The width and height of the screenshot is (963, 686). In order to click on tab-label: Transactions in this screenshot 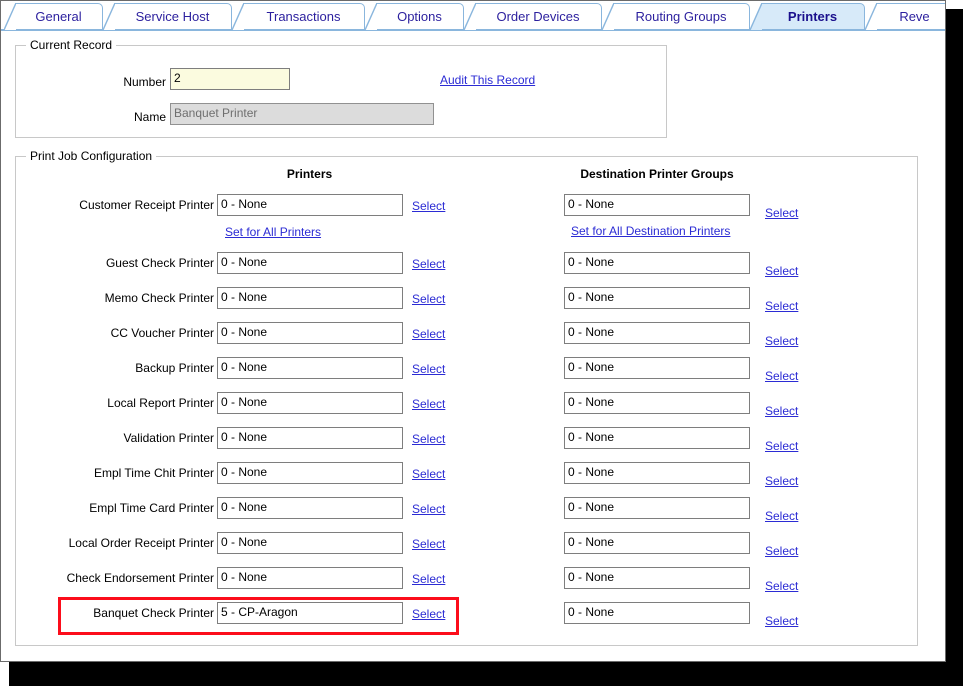, I will do `click(303, 16)`.